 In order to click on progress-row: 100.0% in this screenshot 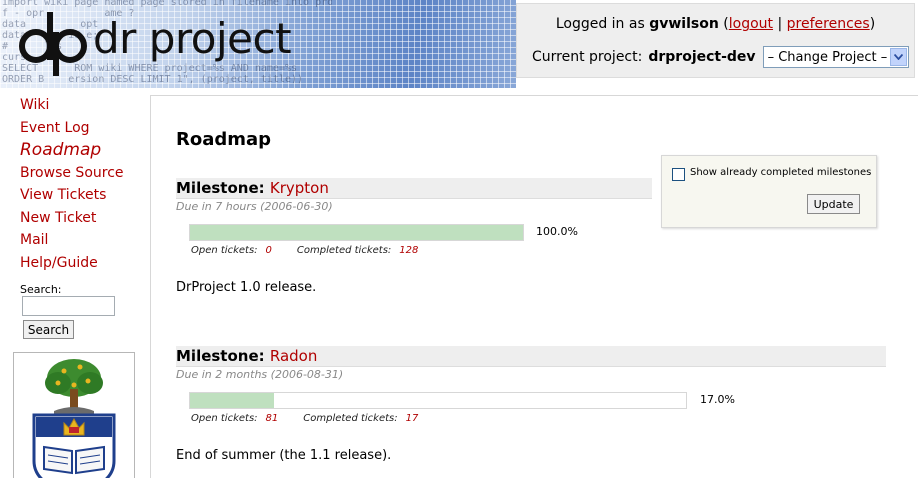, I will do `click(414, 233)`.